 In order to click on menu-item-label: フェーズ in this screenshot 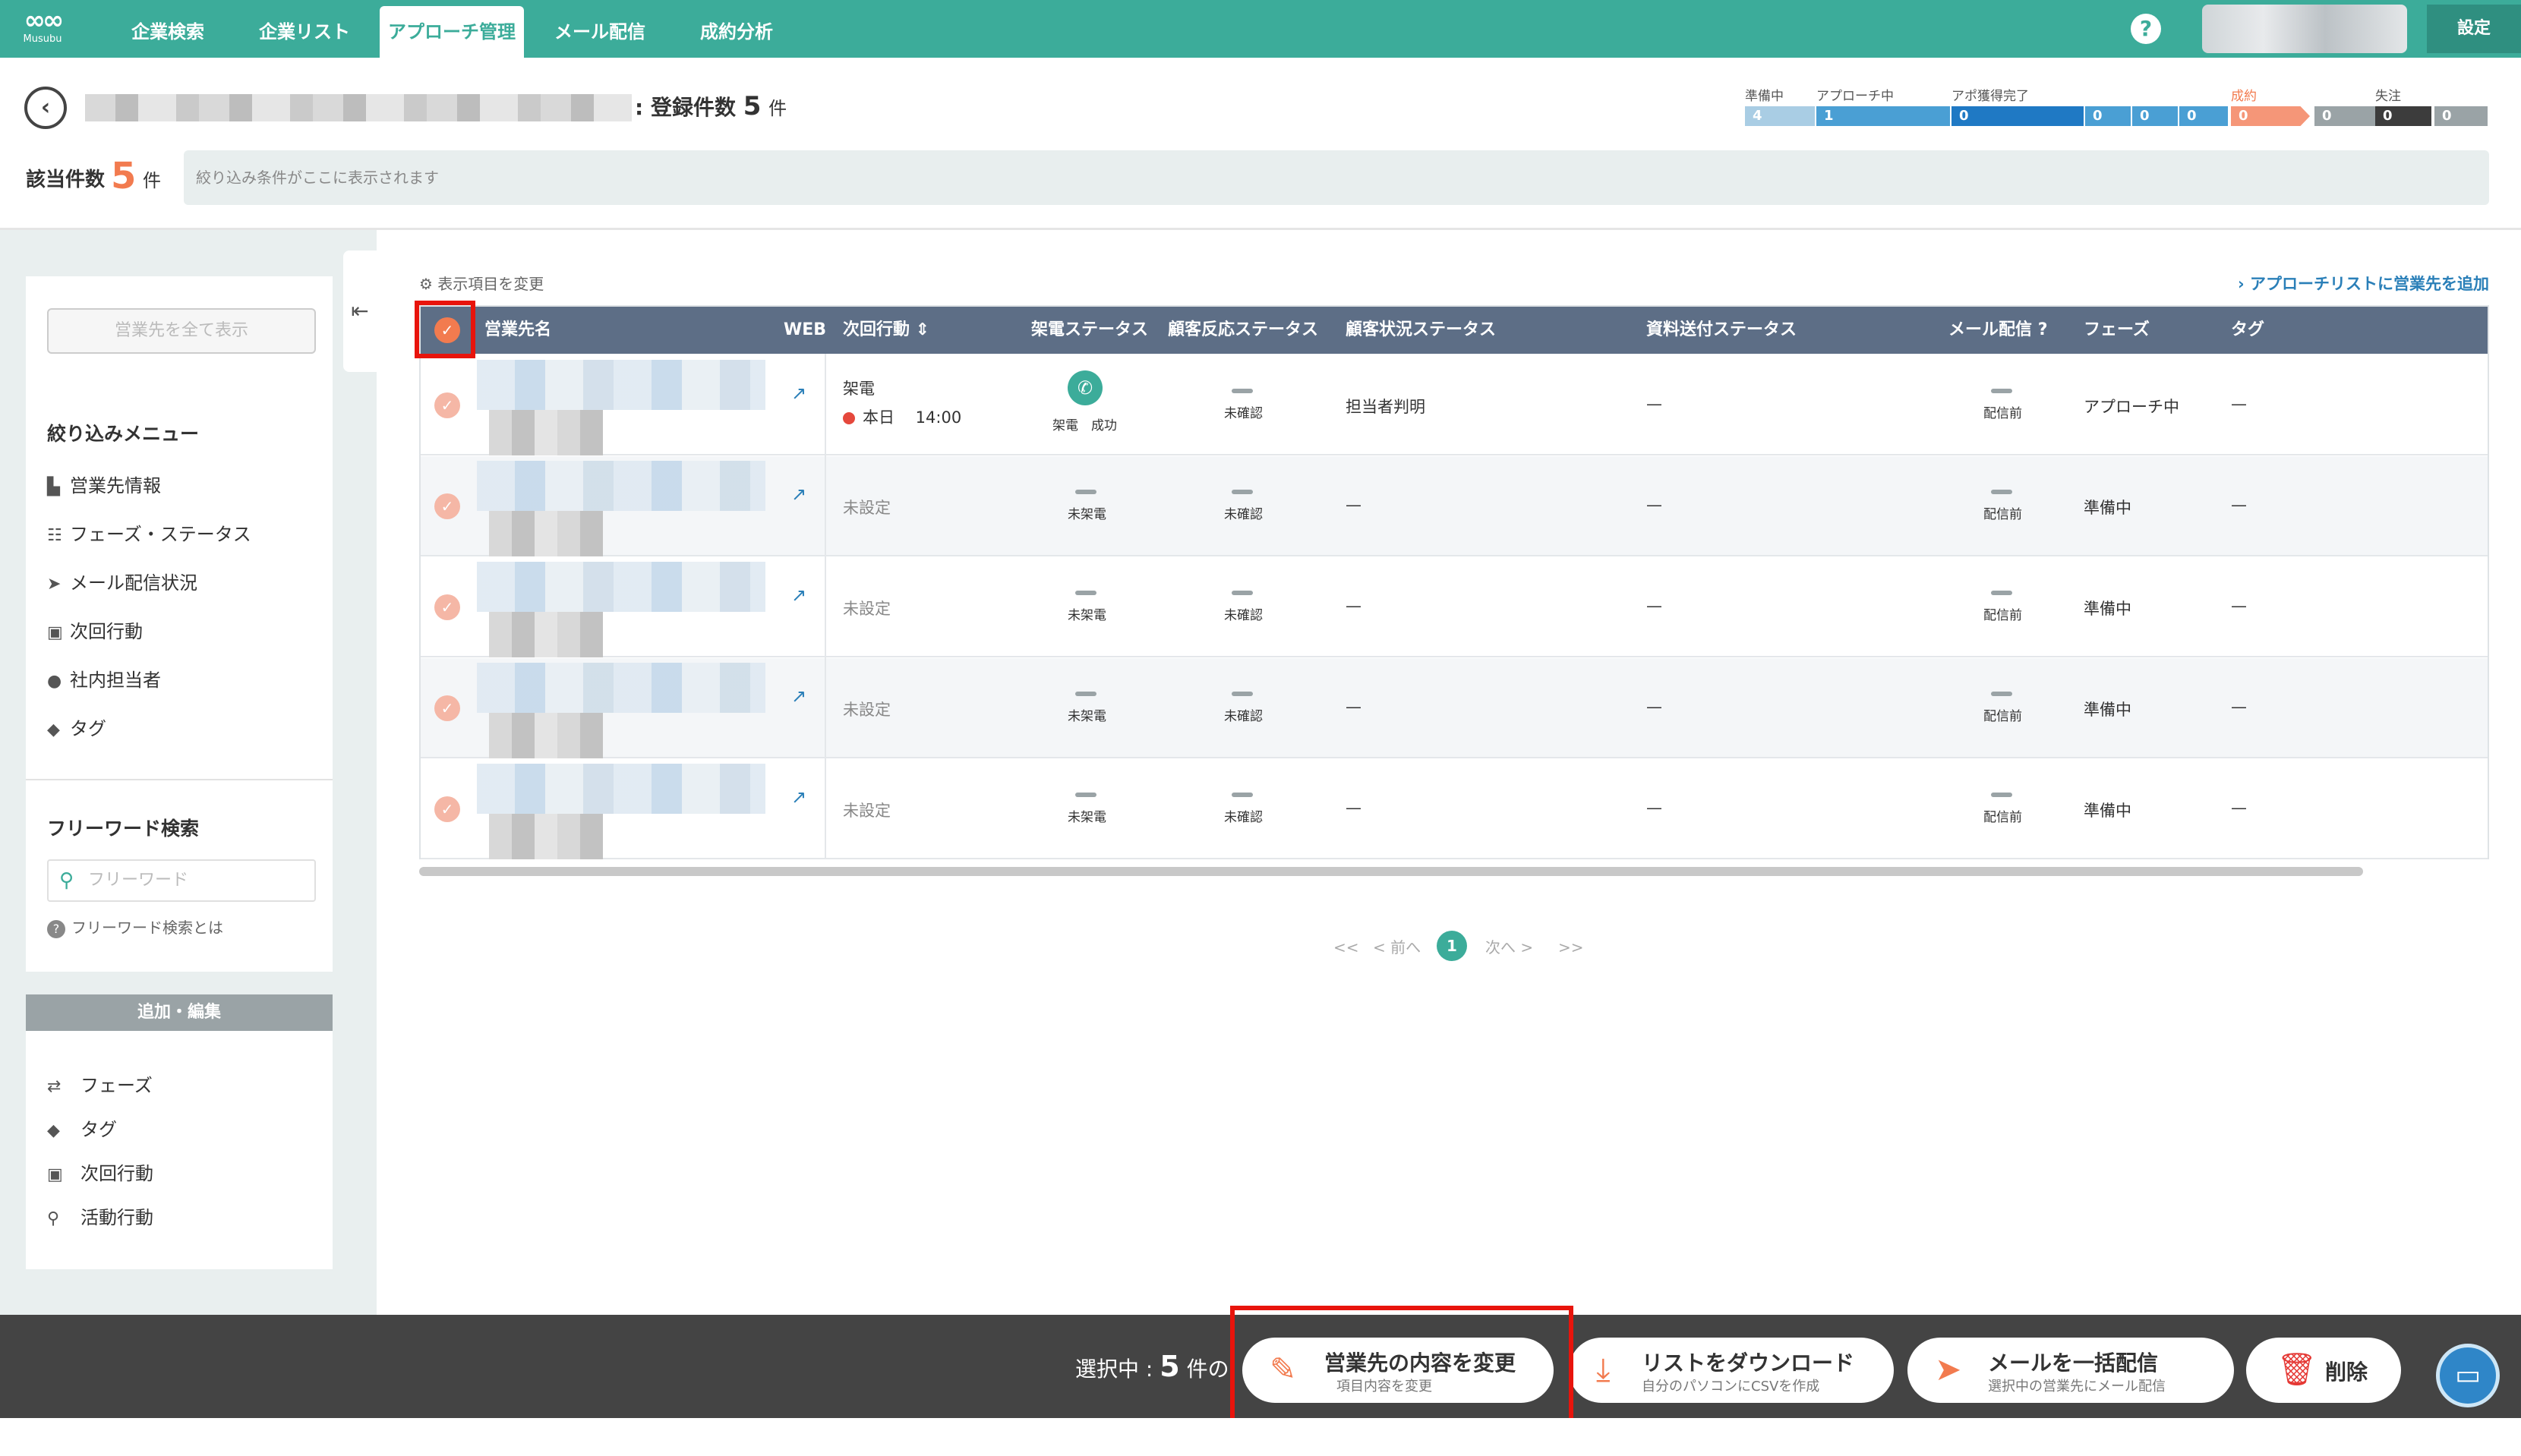, I will do `click(116, 1085)`.